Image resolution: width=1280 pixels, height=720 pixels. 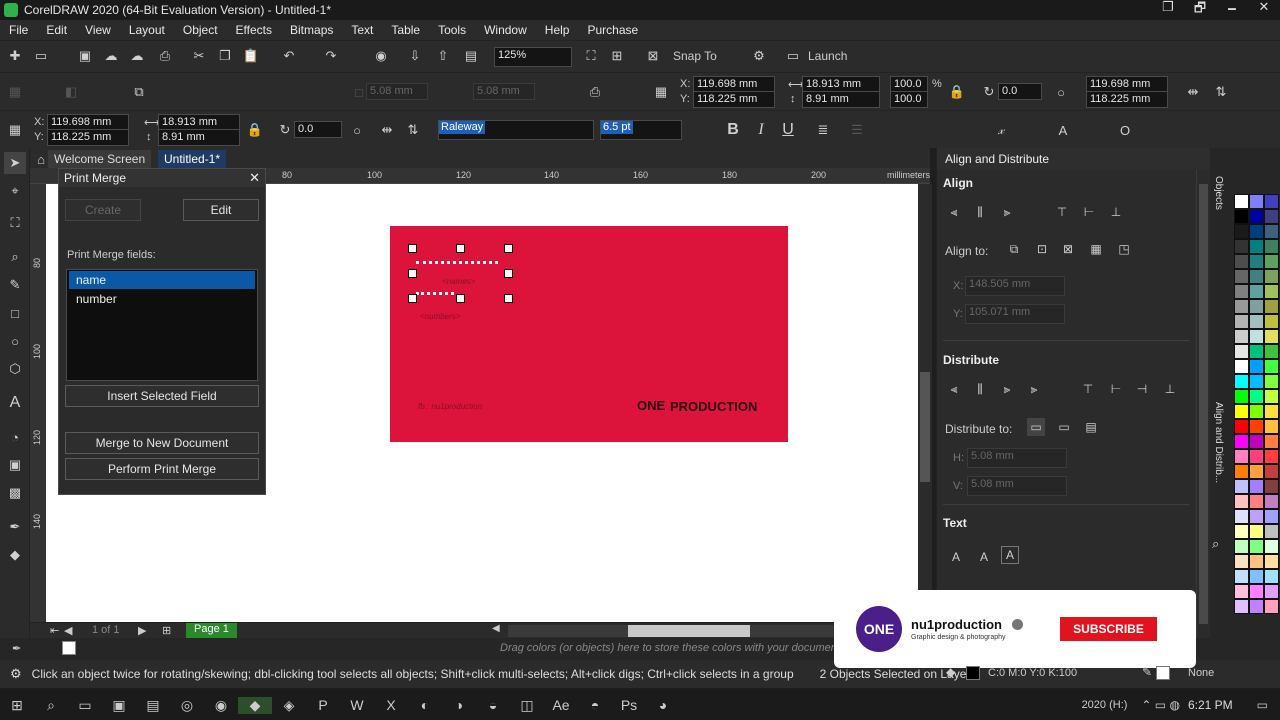 What do you see at coordinates (925, 403) in the screenshot?
I see `vertical-scrollbar` at bounding box center [925, 403].